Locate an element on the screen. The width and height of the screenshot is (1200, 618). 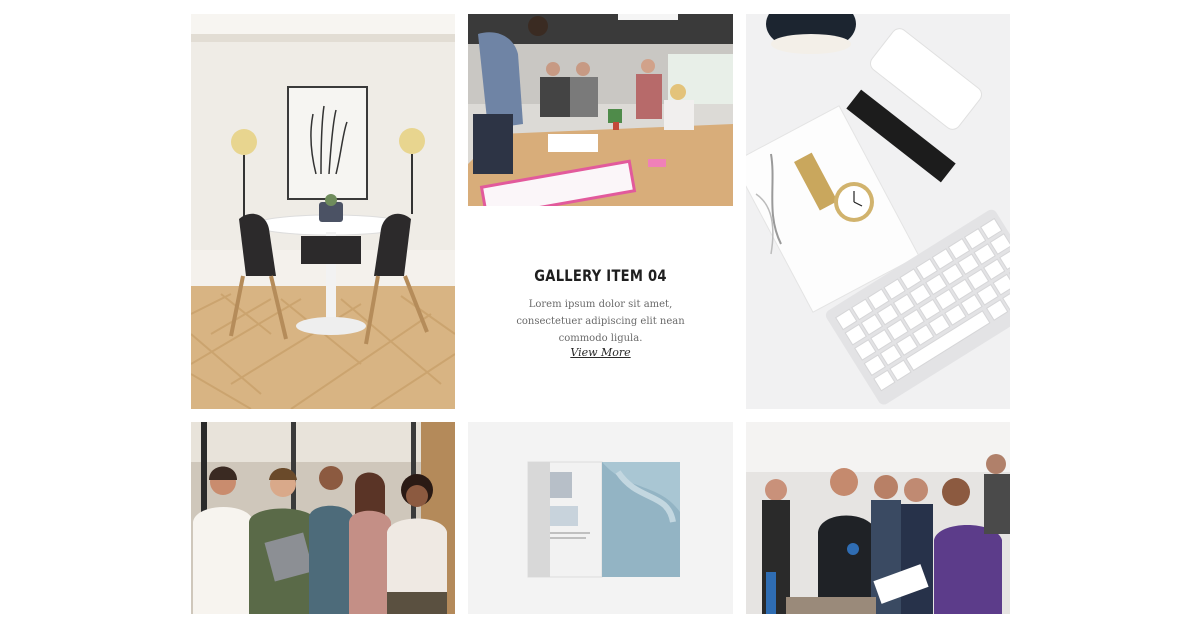
gallery-item-team is located at coordinates (323, 518).